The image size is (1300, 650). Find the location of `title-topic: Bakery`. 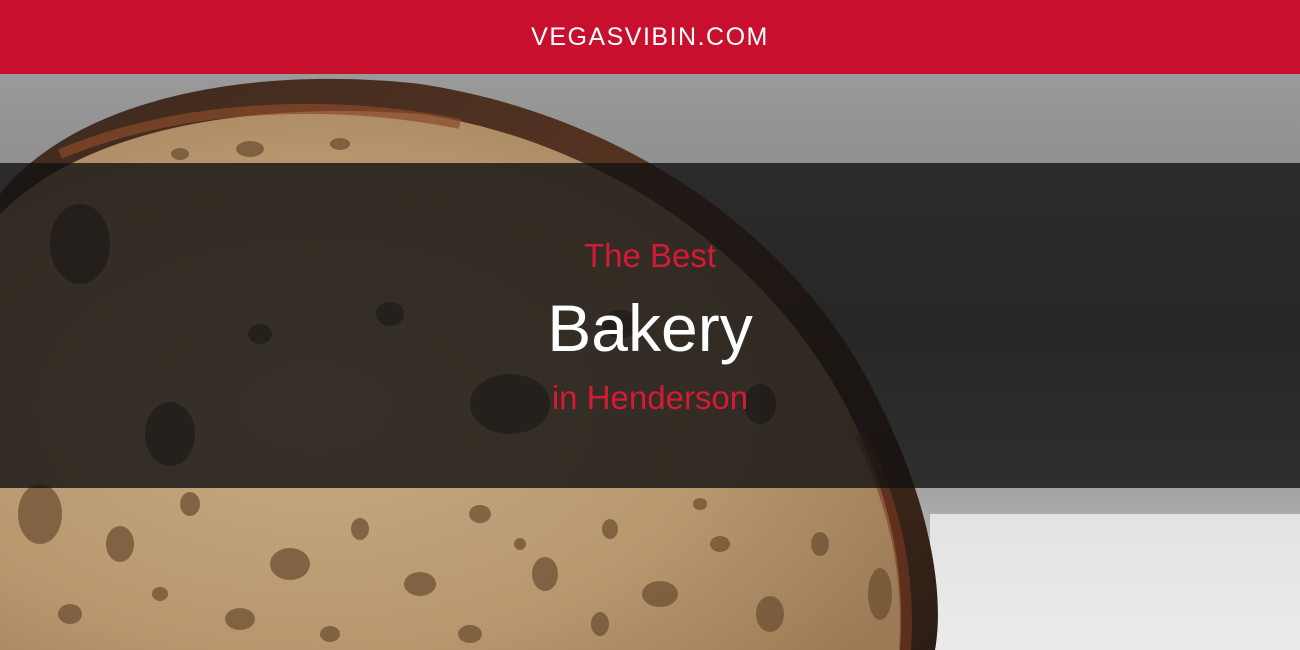

title-topic: Bakery is located at coordinates (650, 328).